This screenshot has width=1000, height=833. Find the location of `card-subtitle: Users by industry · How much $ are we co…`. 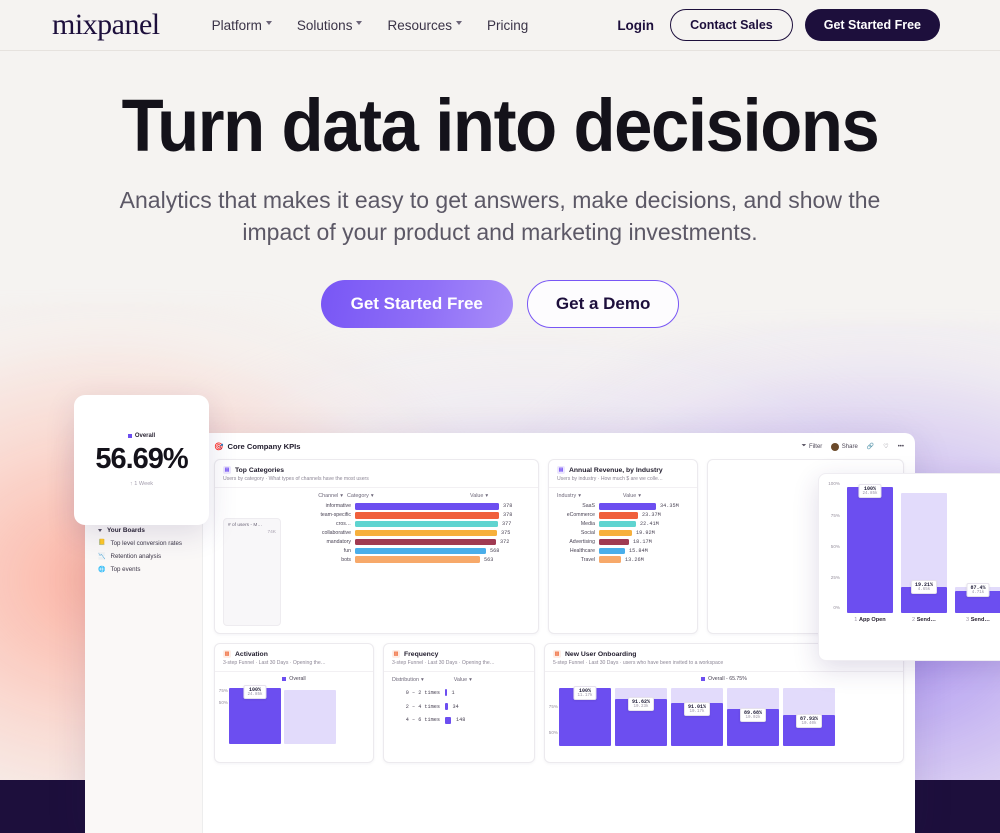

card-subtitle: Users by industry · How much $ are we co… is located at coordinates (610, 479).